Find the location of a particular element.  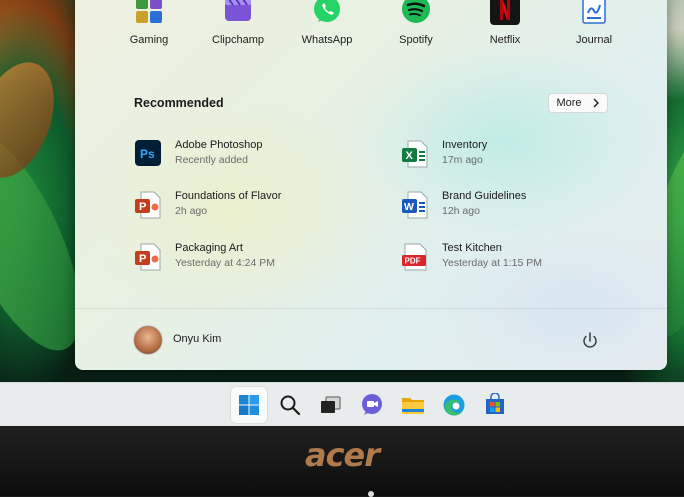

recommended-item: X Inventory 17m ago is located at coordinates (522, 156).